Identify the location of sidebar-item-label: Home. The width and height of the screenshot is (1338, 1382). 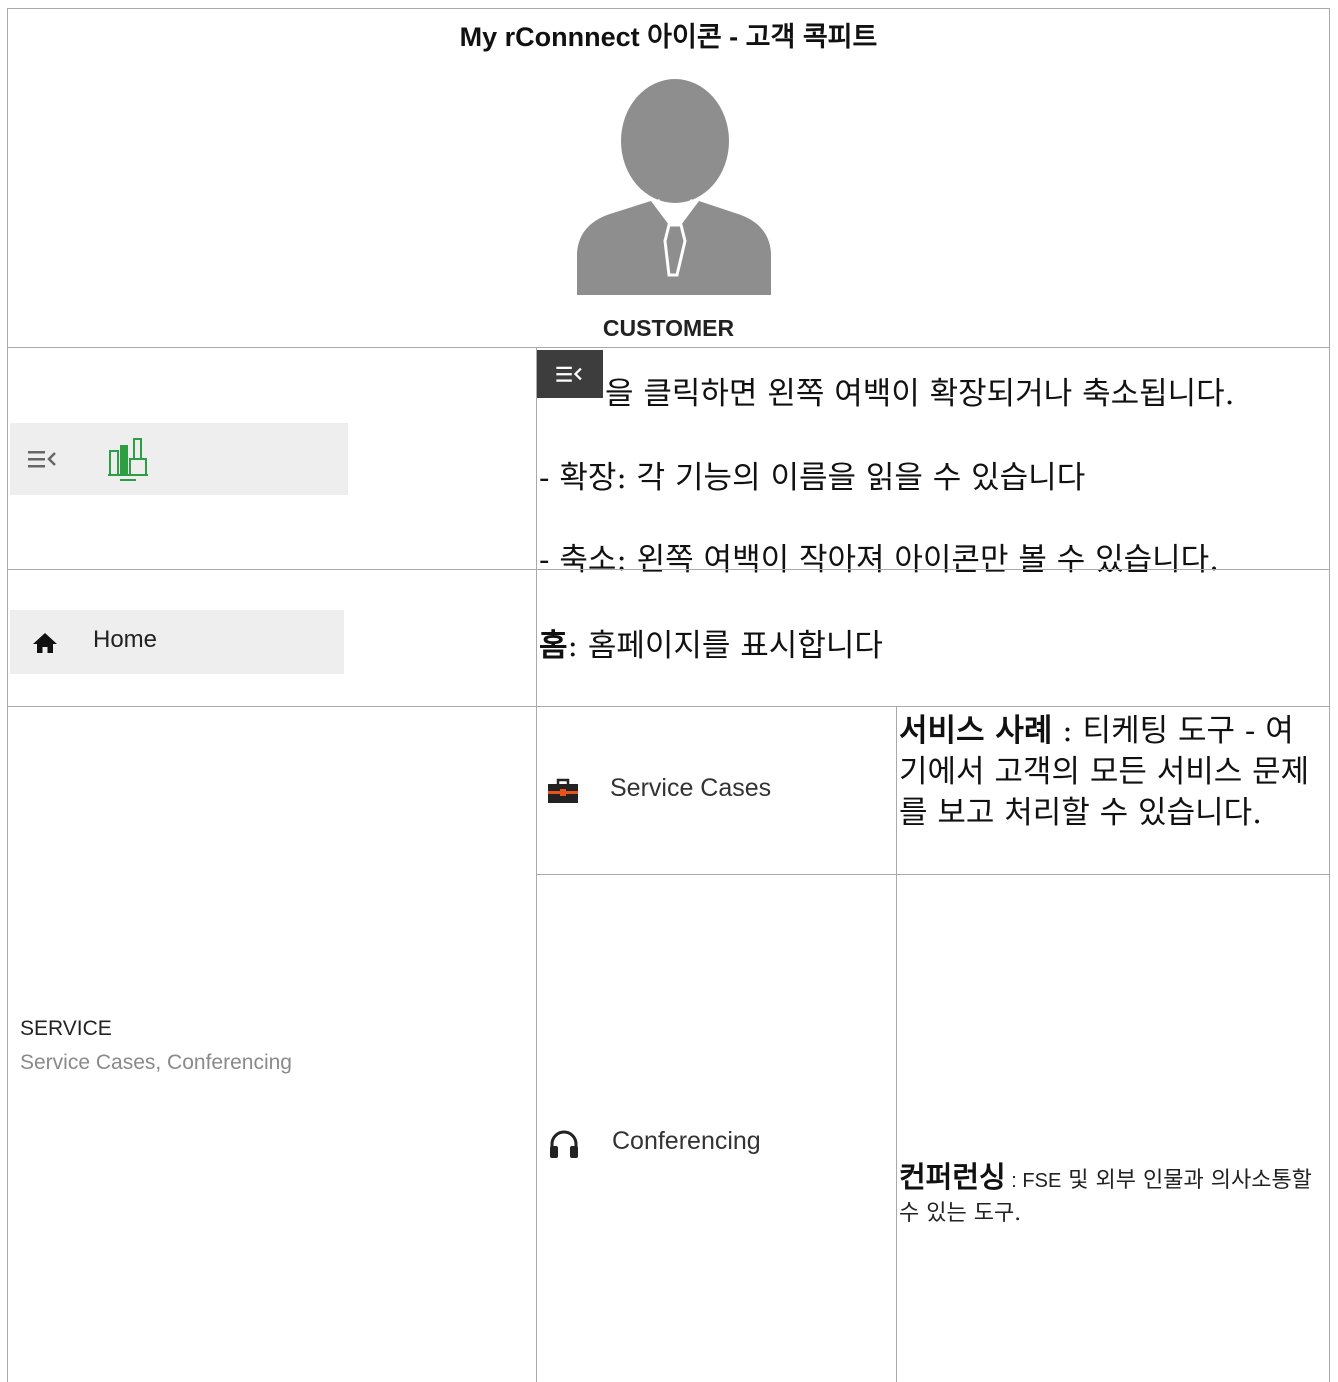
(125, 639).